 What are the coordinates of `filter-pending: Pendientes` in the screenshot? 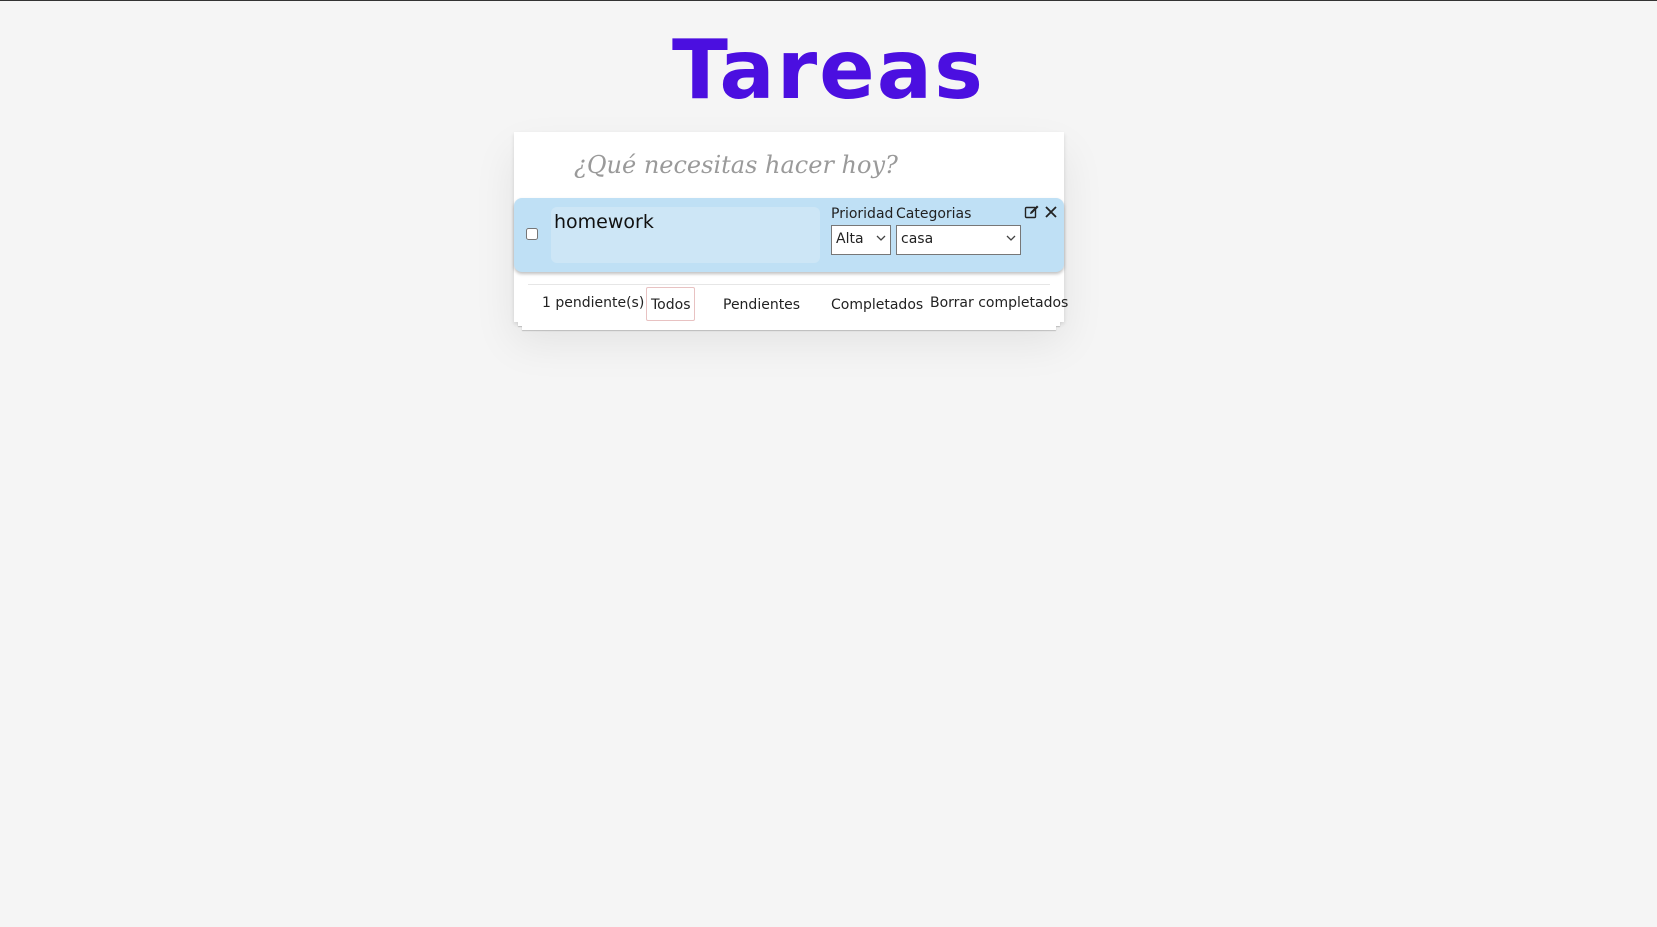 It's located at (761, 304).